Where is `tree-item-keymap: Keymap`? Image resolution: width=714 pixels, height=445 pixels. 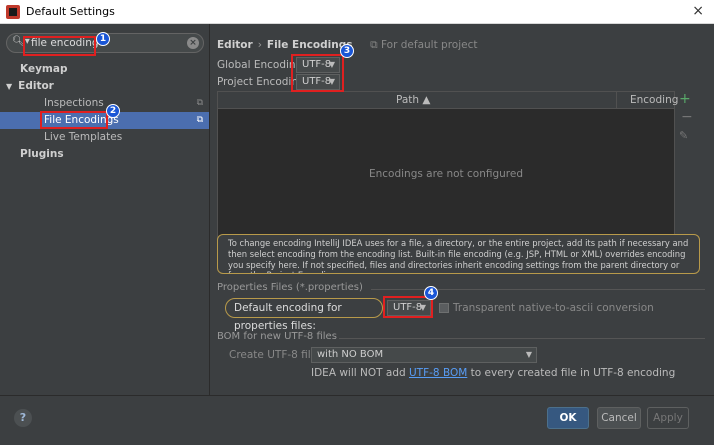
tree-item-keymap: Keymap is located at coordinates (104, 69).